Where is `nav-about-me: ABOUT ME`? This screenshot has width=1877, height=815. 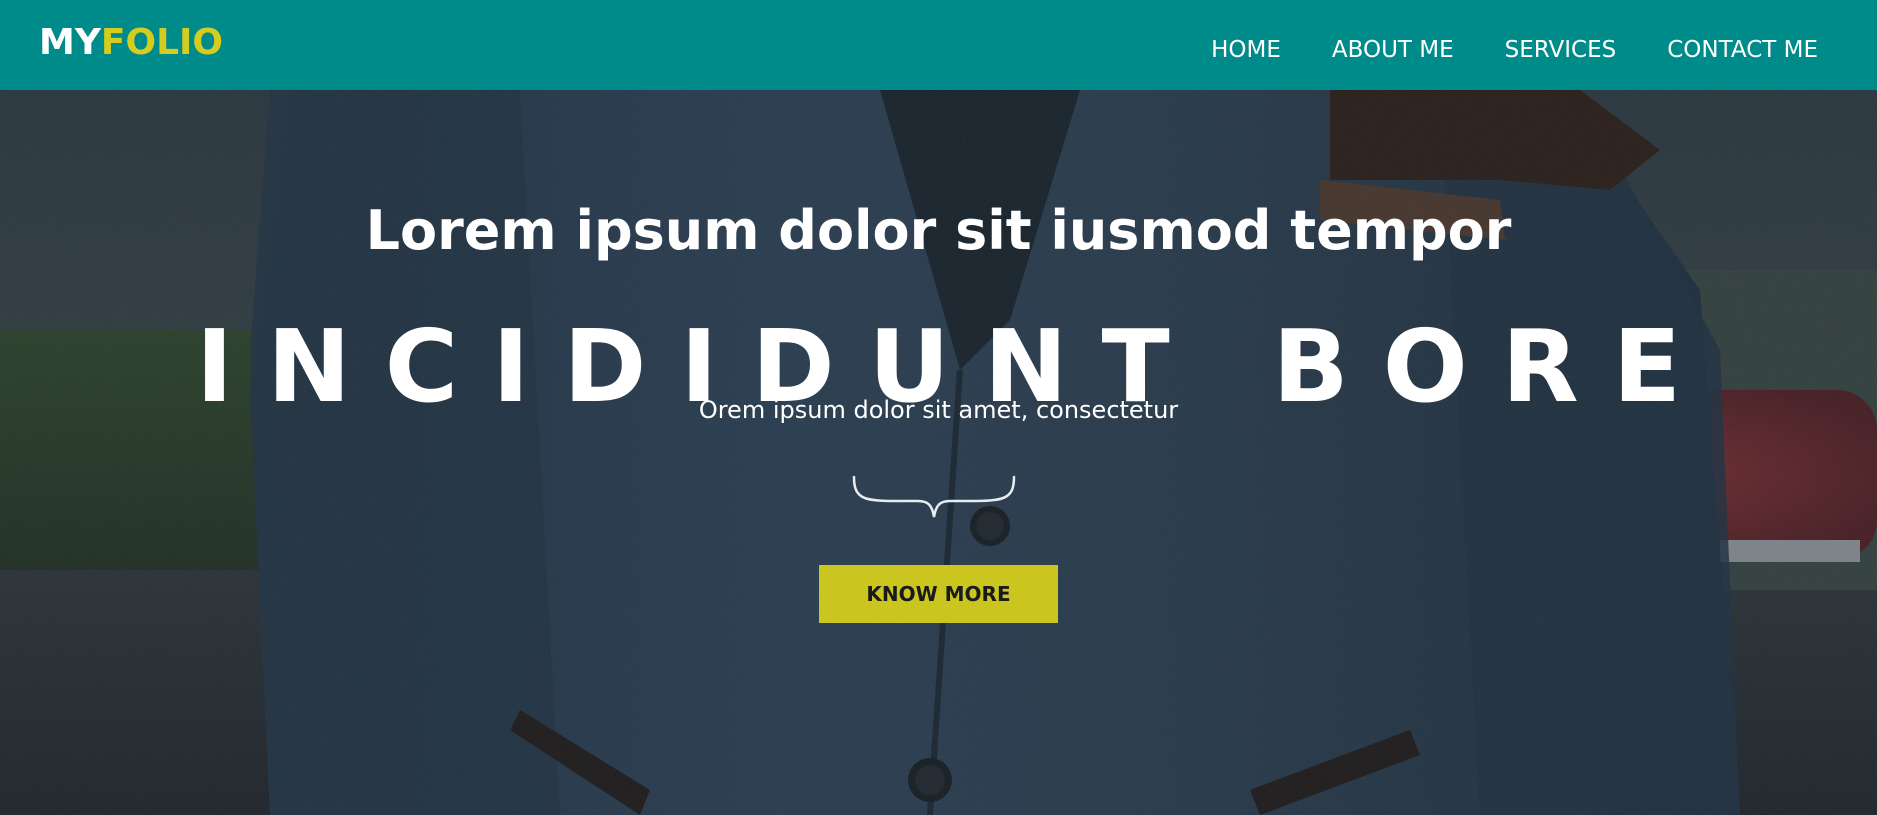
nav-about-me: ABOUT ME is located at coordinates (1393, 50).